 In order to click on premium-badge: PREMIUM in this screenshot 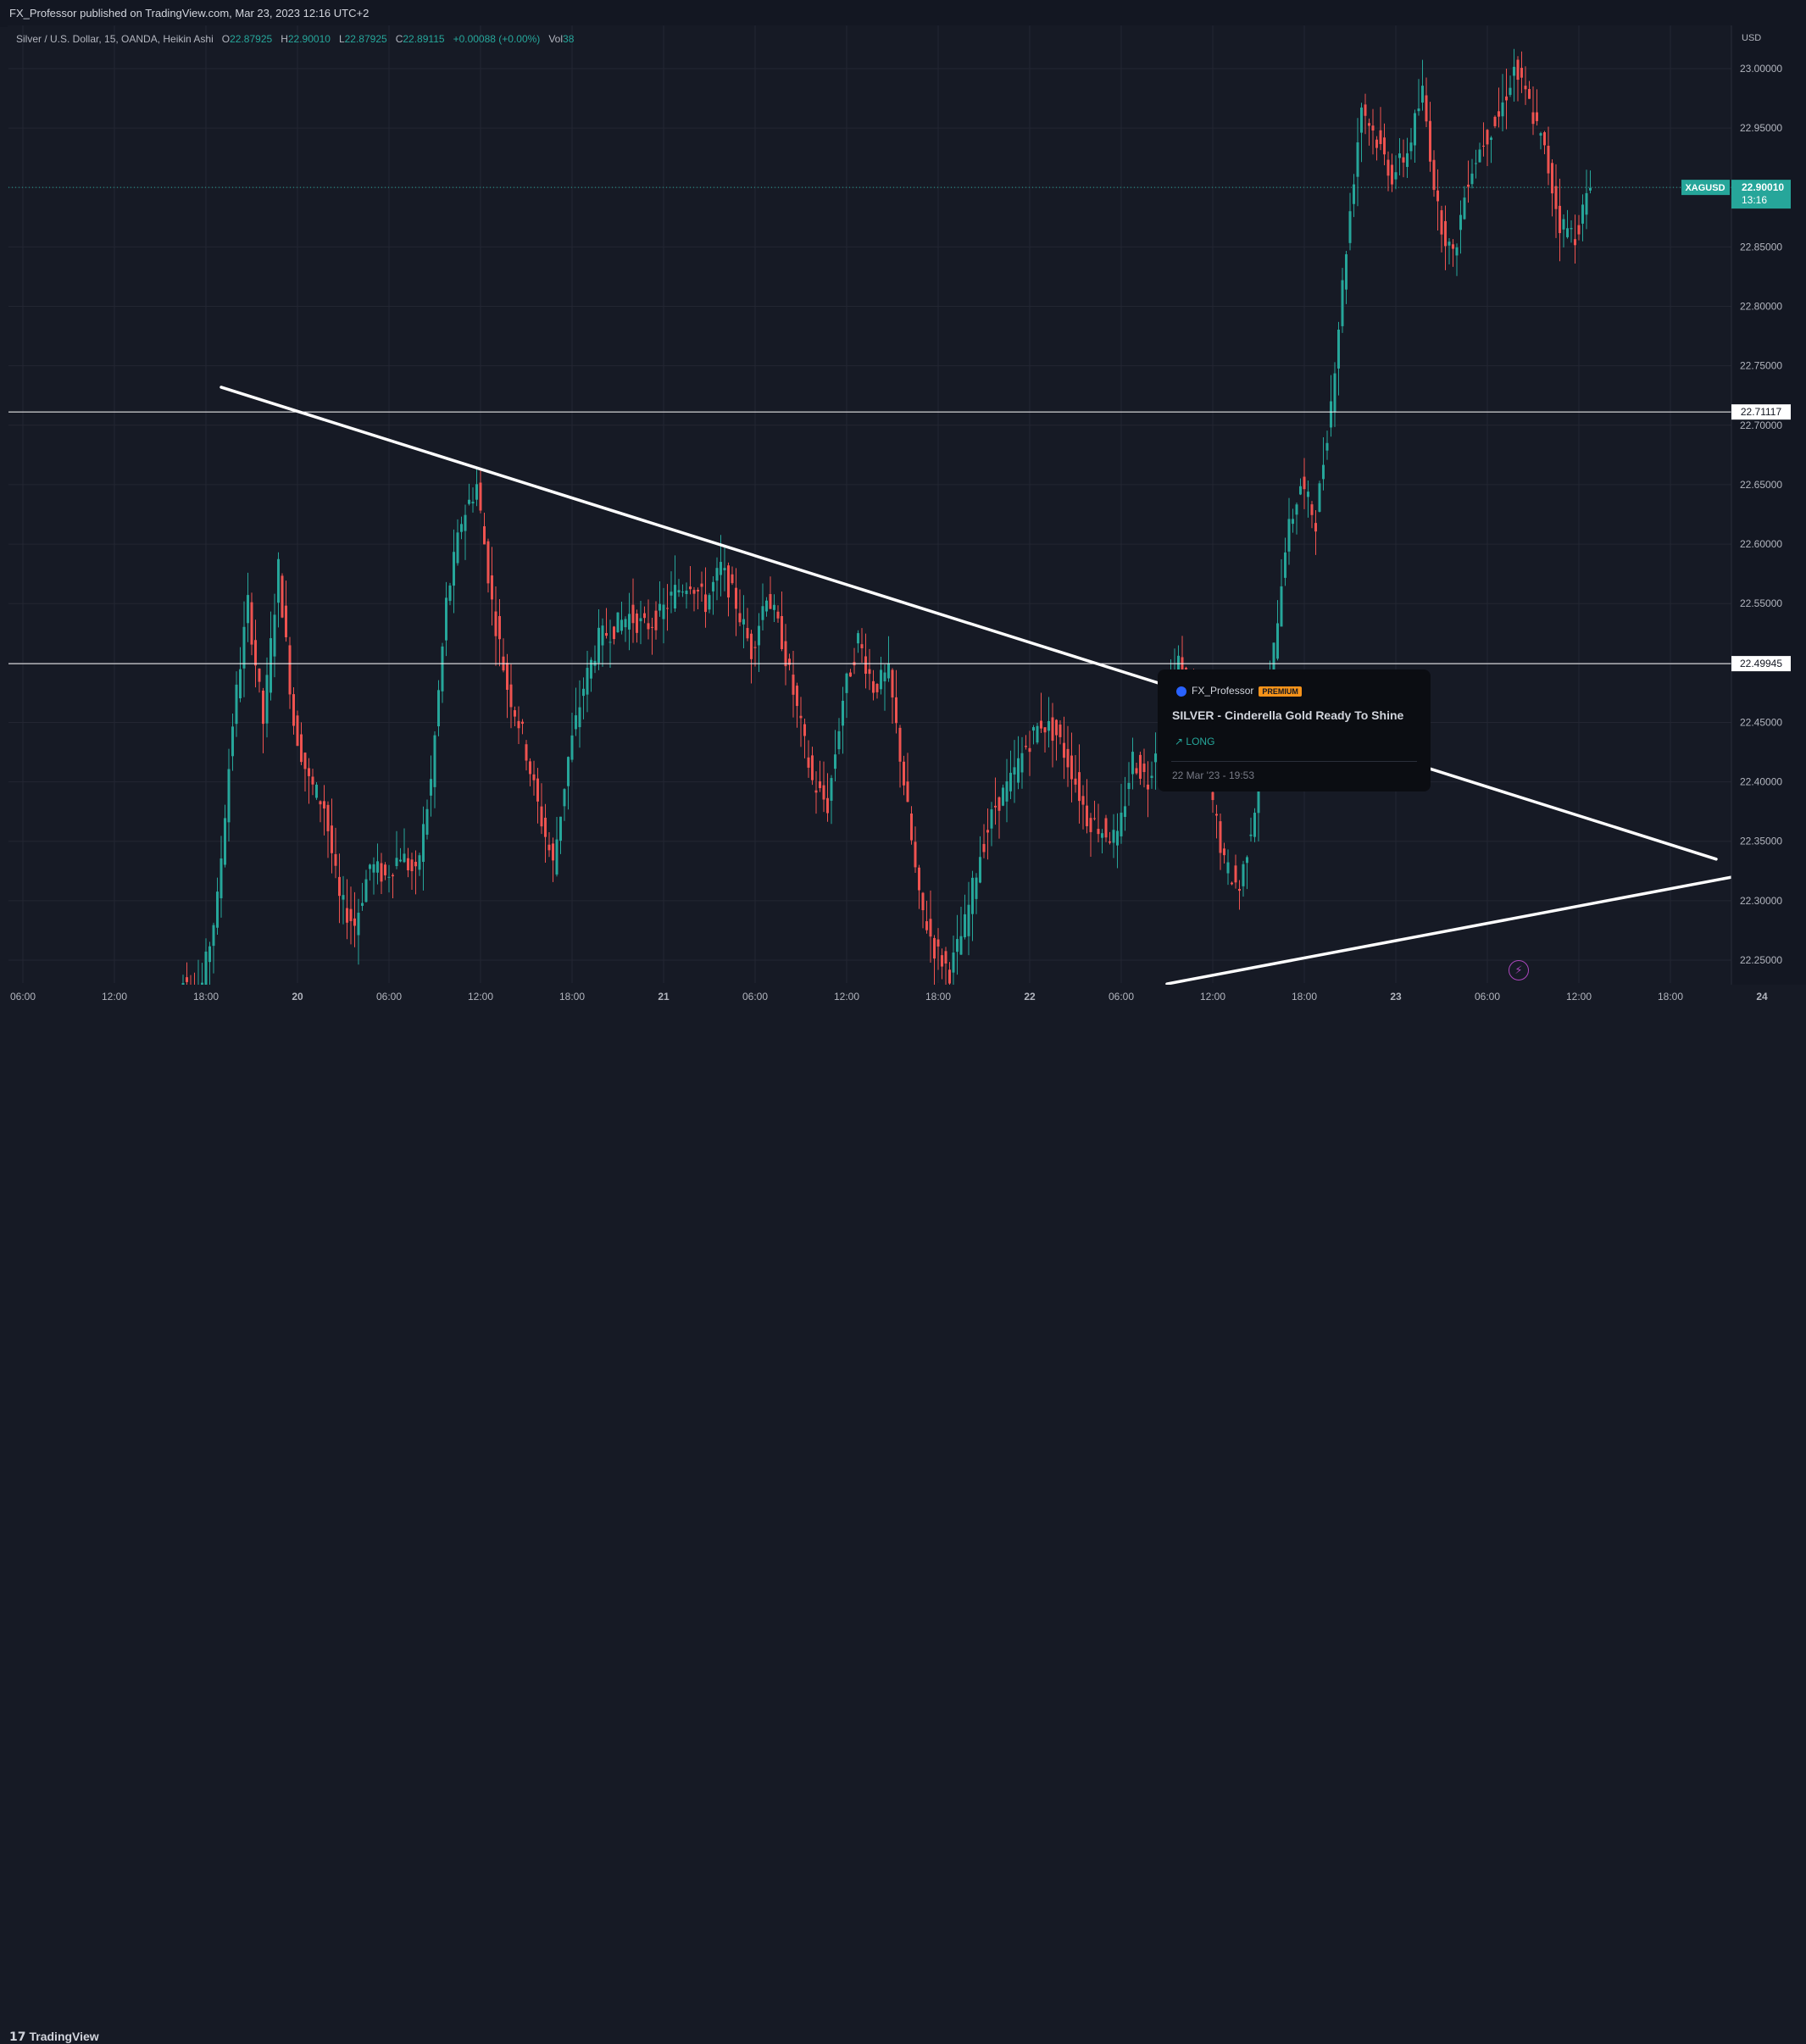, I will do `click(1280, 692)`.